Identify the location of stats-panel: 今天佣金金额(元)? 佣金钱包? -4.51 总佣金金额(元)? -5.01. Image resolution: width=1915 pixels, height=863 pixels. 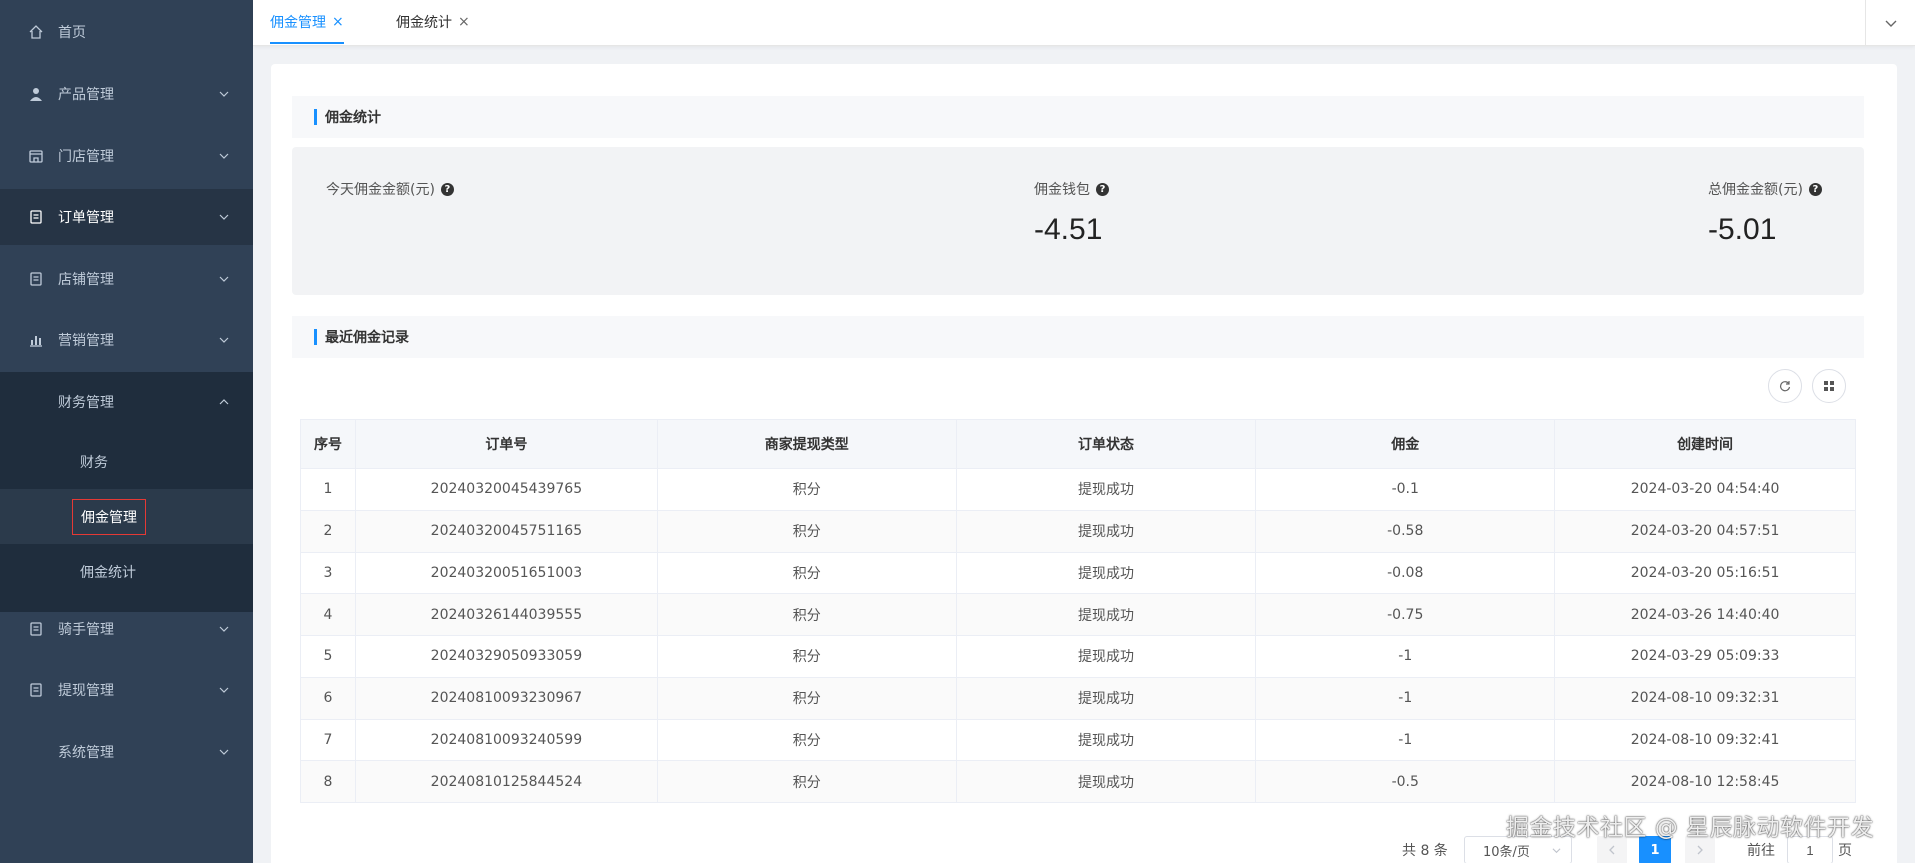
(1078, 221).